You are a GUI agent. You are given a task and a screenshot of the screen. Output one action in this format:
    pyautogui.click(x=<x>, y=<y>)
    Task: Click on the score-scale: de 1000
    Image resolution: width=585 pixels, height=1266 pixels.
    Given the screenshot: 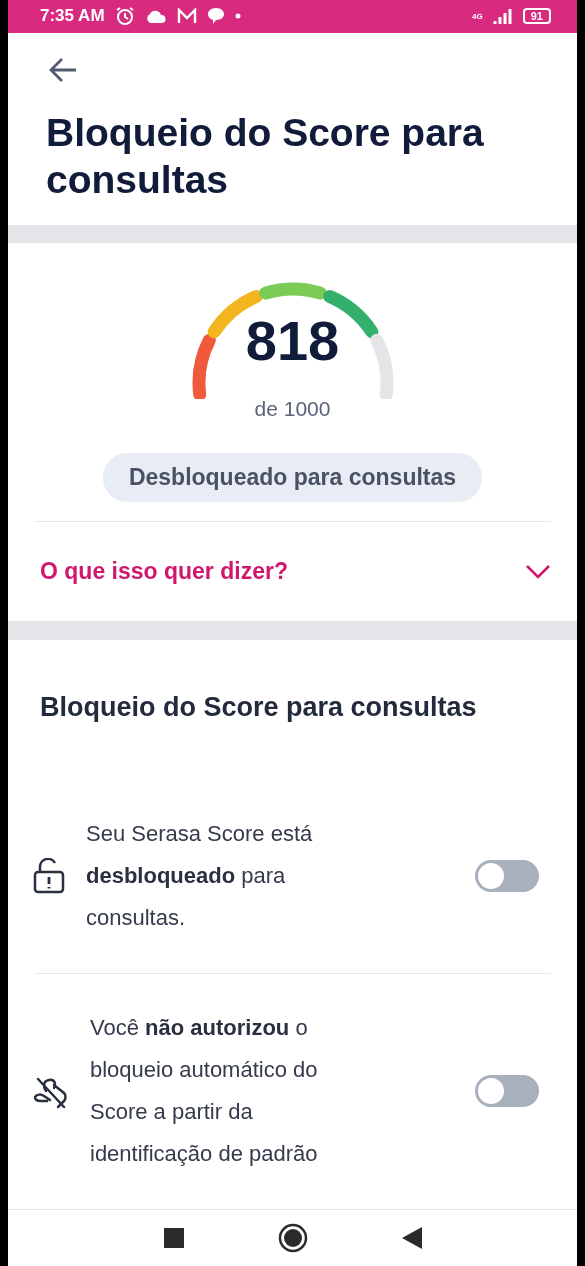 What is the action you would take?
    pyautogui.click(x=292, y=409)
    